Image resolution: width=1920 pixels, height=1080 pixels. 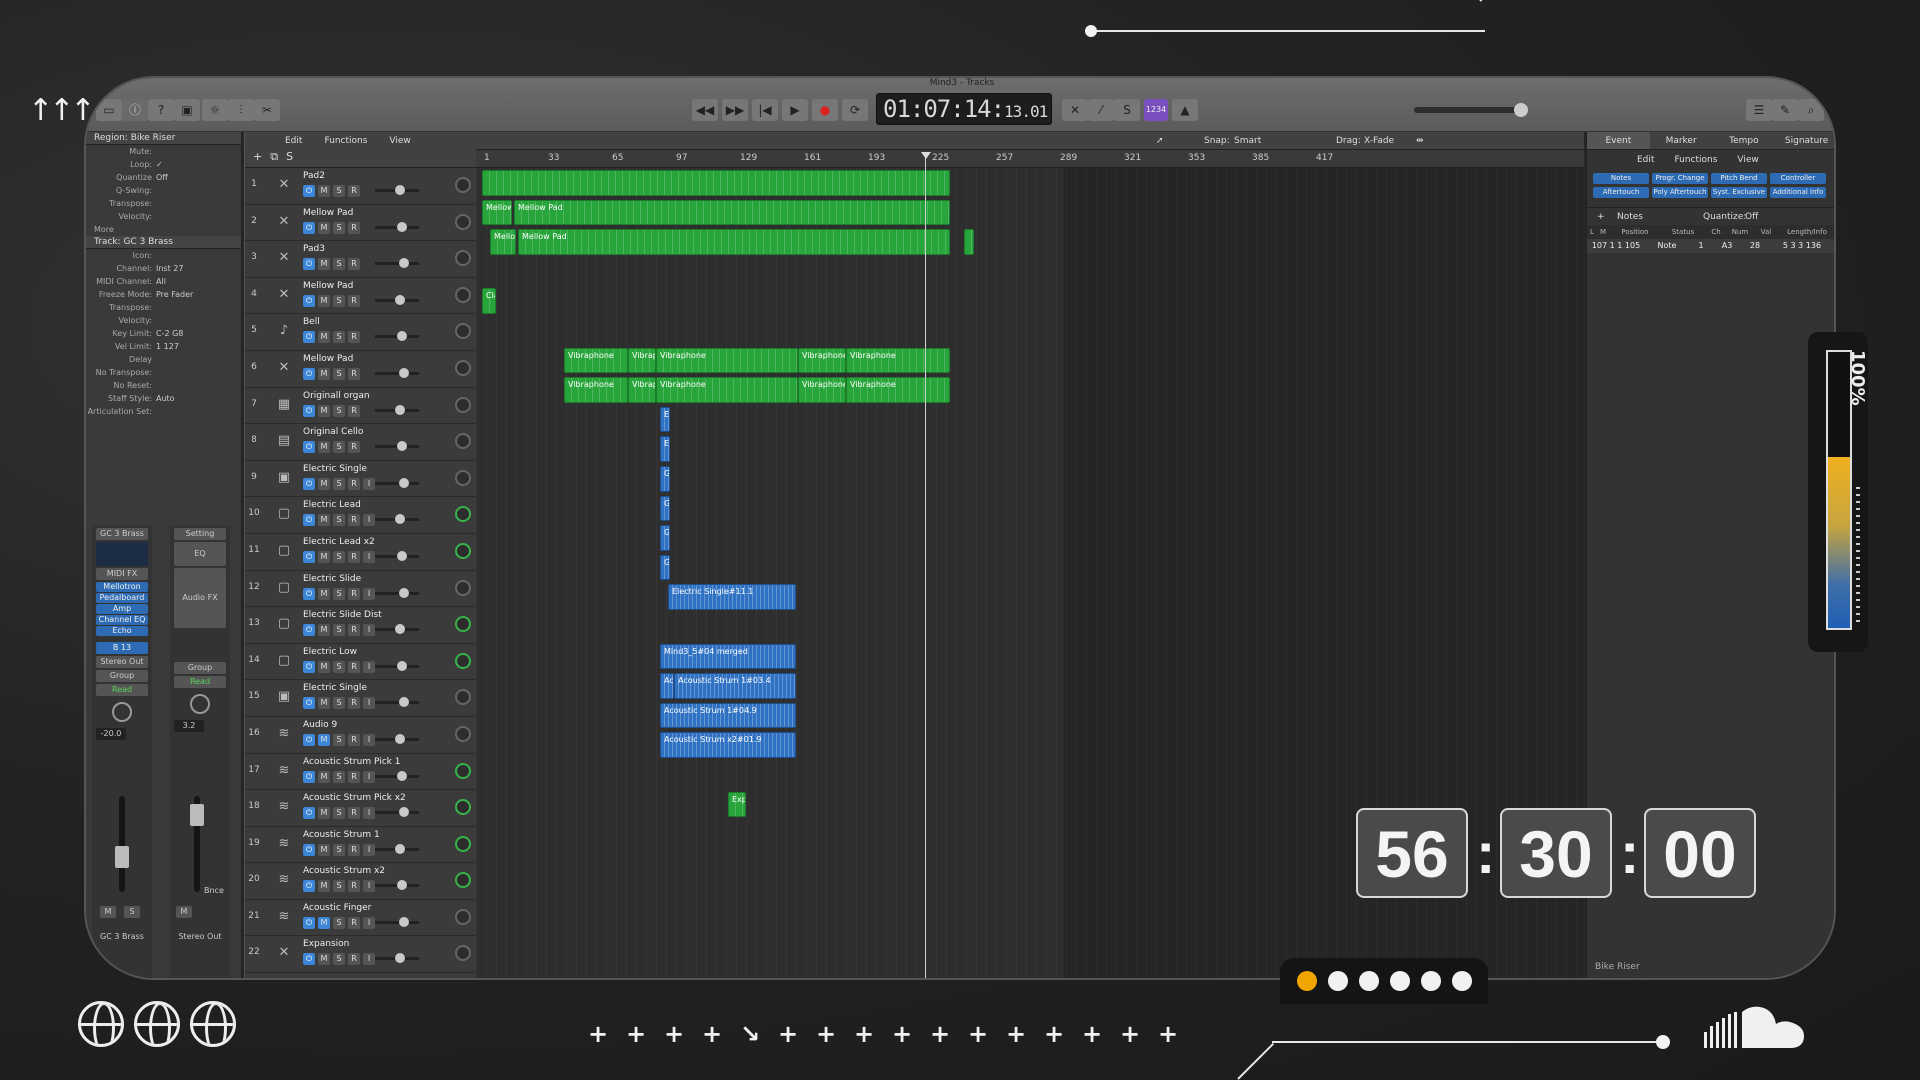 What do you see at coordinates (200, 598) in the screenshot?
I see `audio-fx-slot: Audio FX` at bounding box center [200, 598].